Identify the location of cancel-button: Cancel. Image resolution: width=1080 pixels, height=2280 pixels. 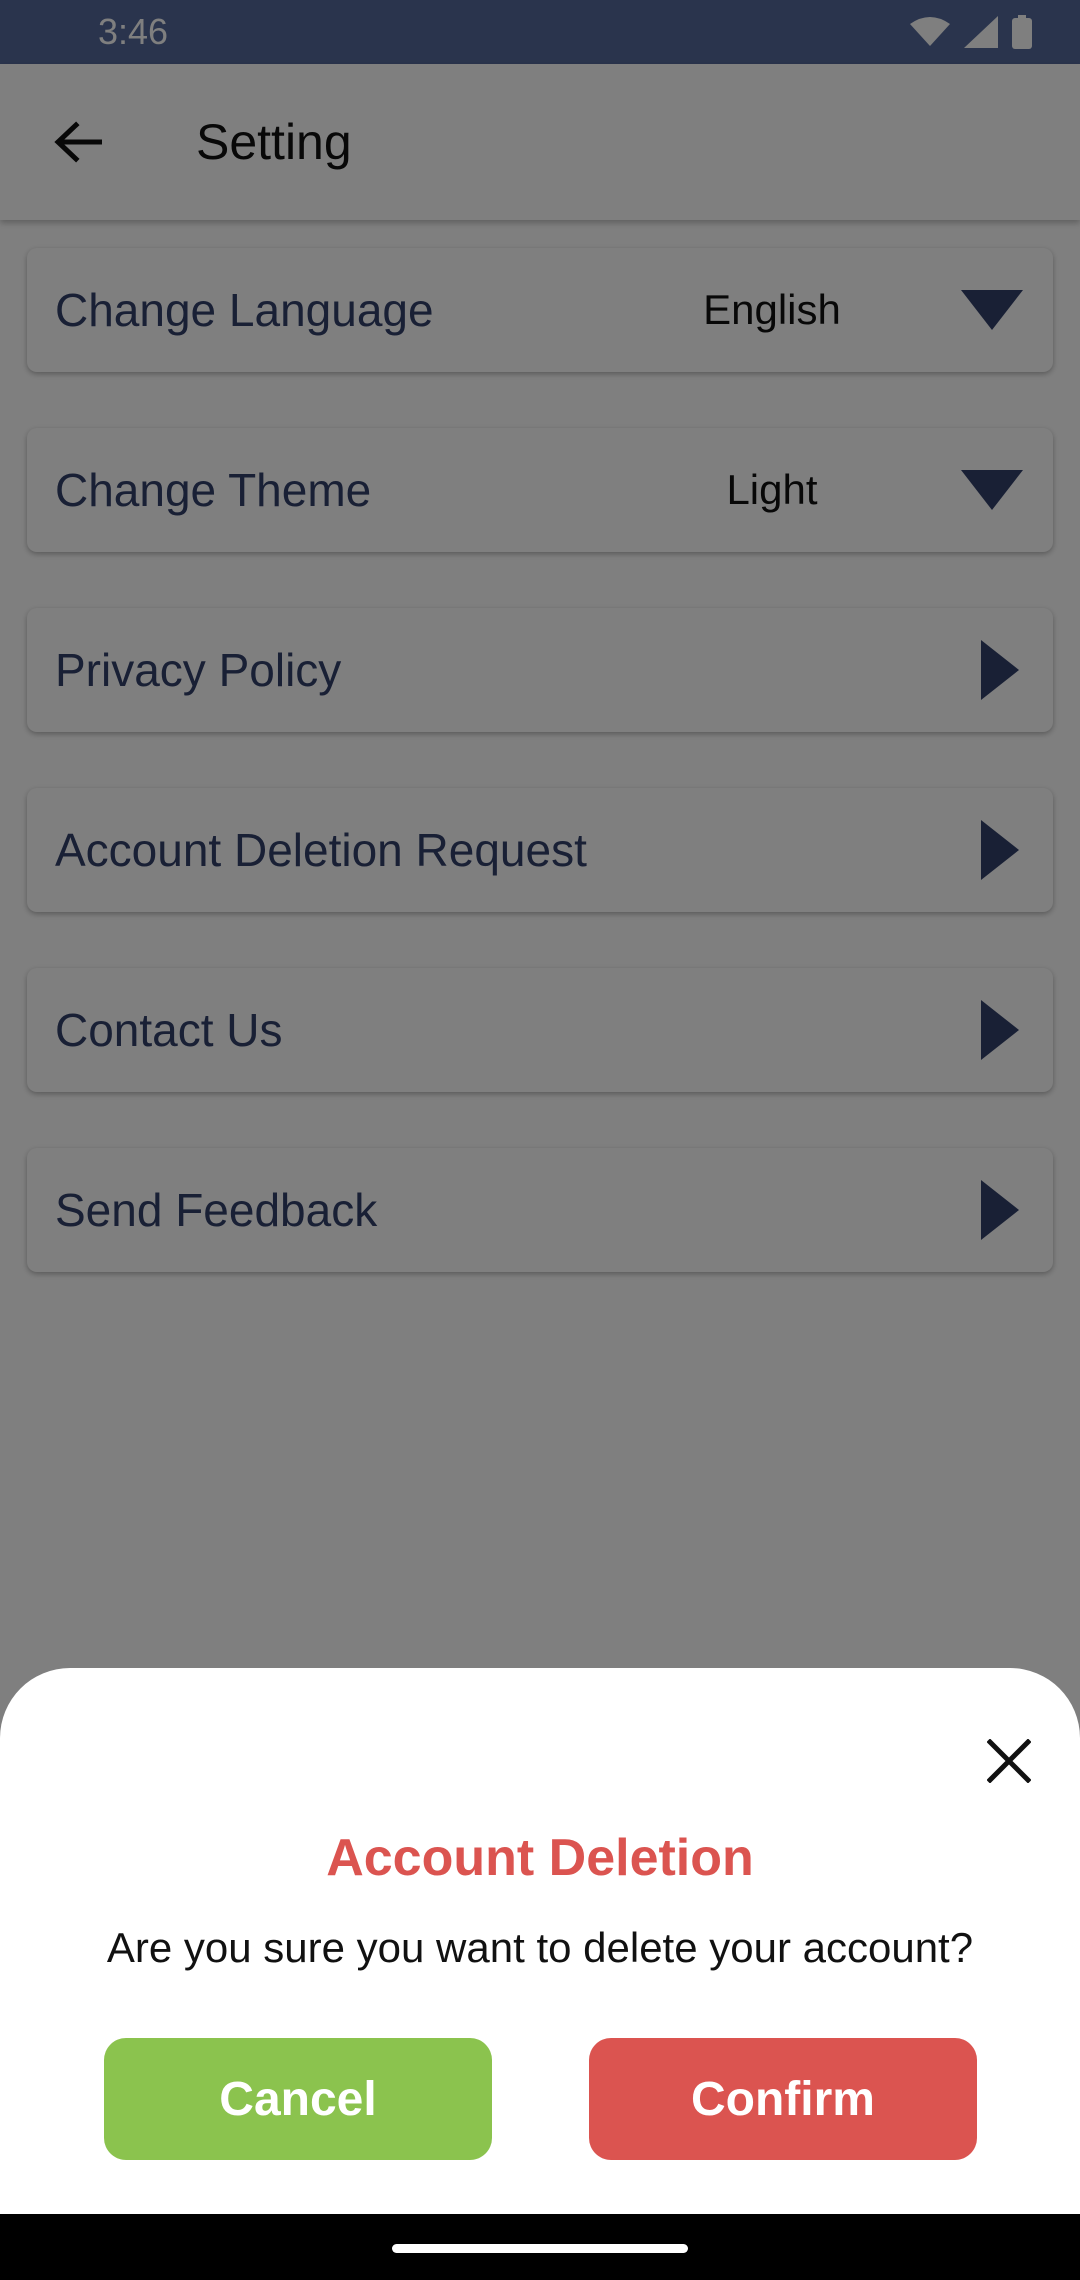
(298, 2099).